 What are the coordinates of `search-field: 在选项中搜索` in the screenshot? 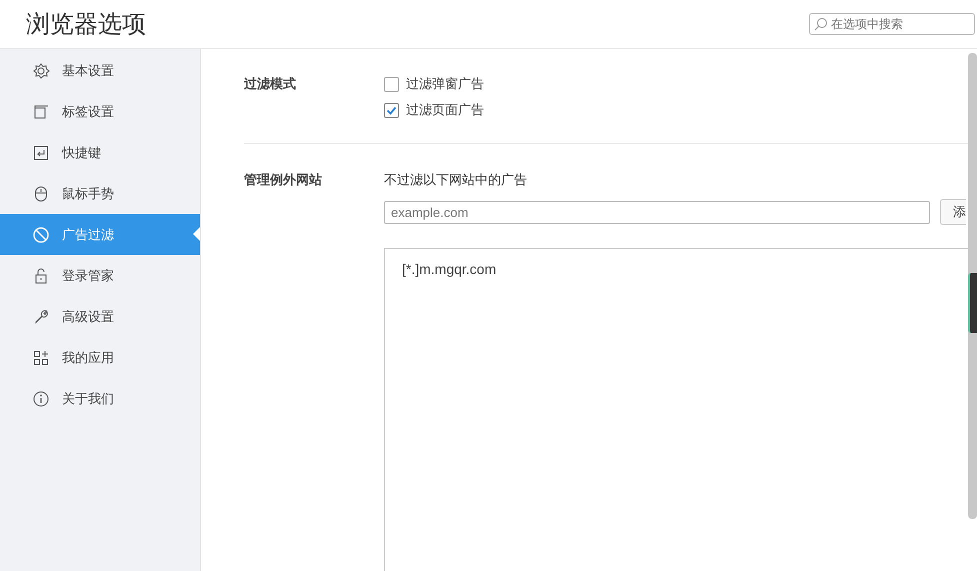 It's located at (892, 24).